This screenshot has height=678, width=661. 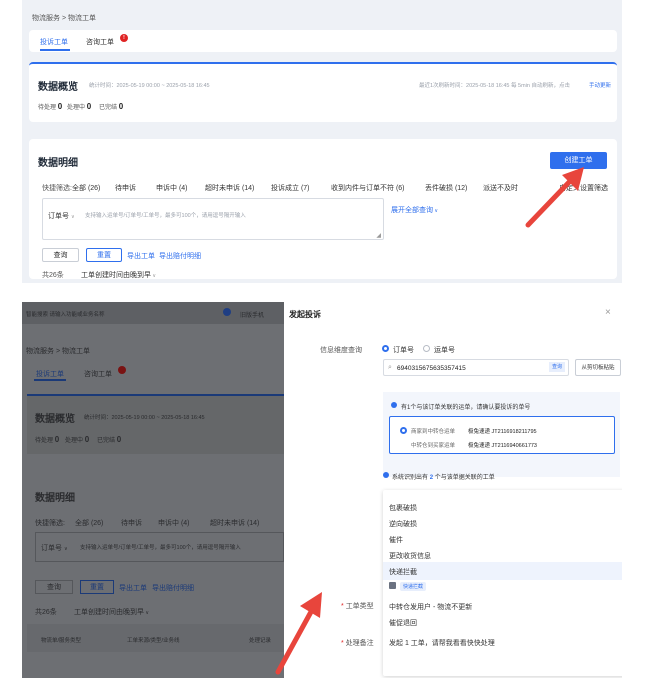 I want to click on stat-processing: 处理中 0, so click(x=79, y=106).